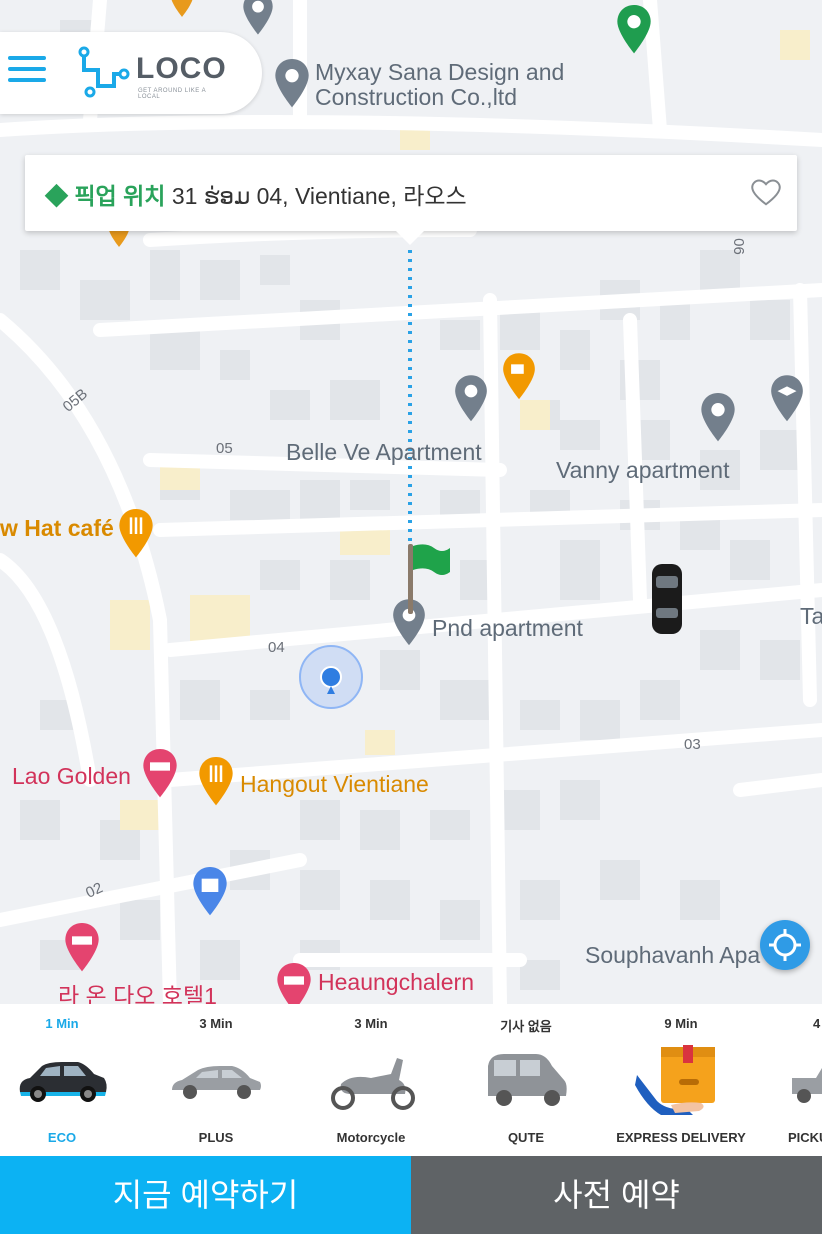 This screenshot has width=822, height=1234. I want to click on my-location-button, so click(785, 945).